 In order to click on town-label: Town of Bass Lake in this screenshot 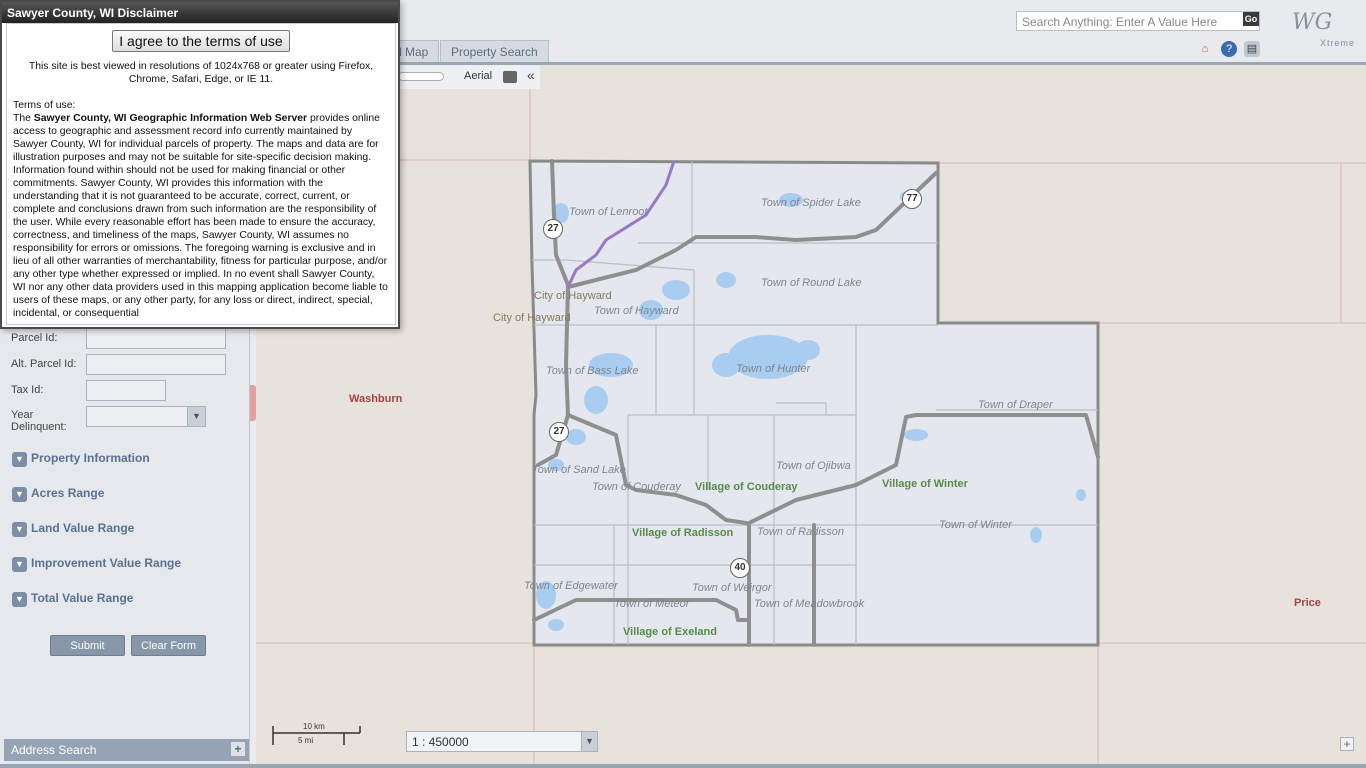, I will do `click(592, 371)`.